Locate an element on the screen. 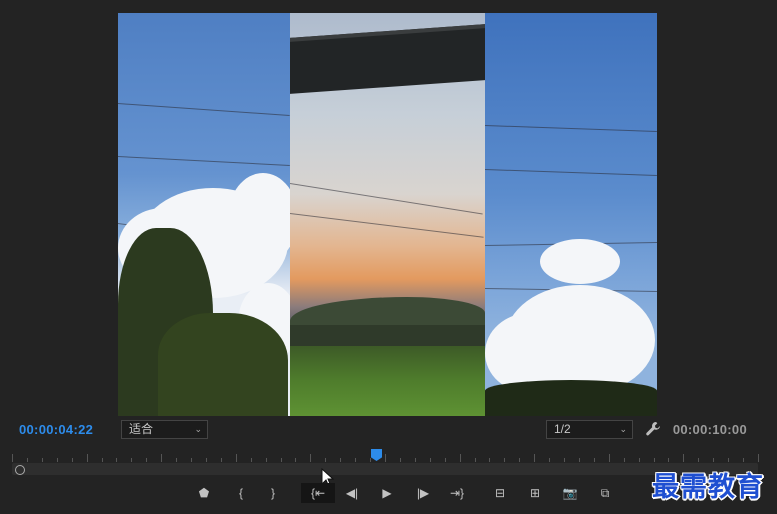 This screenshot has width=777, height=514. play-button: ▶ is located at coordinates (387, 493).